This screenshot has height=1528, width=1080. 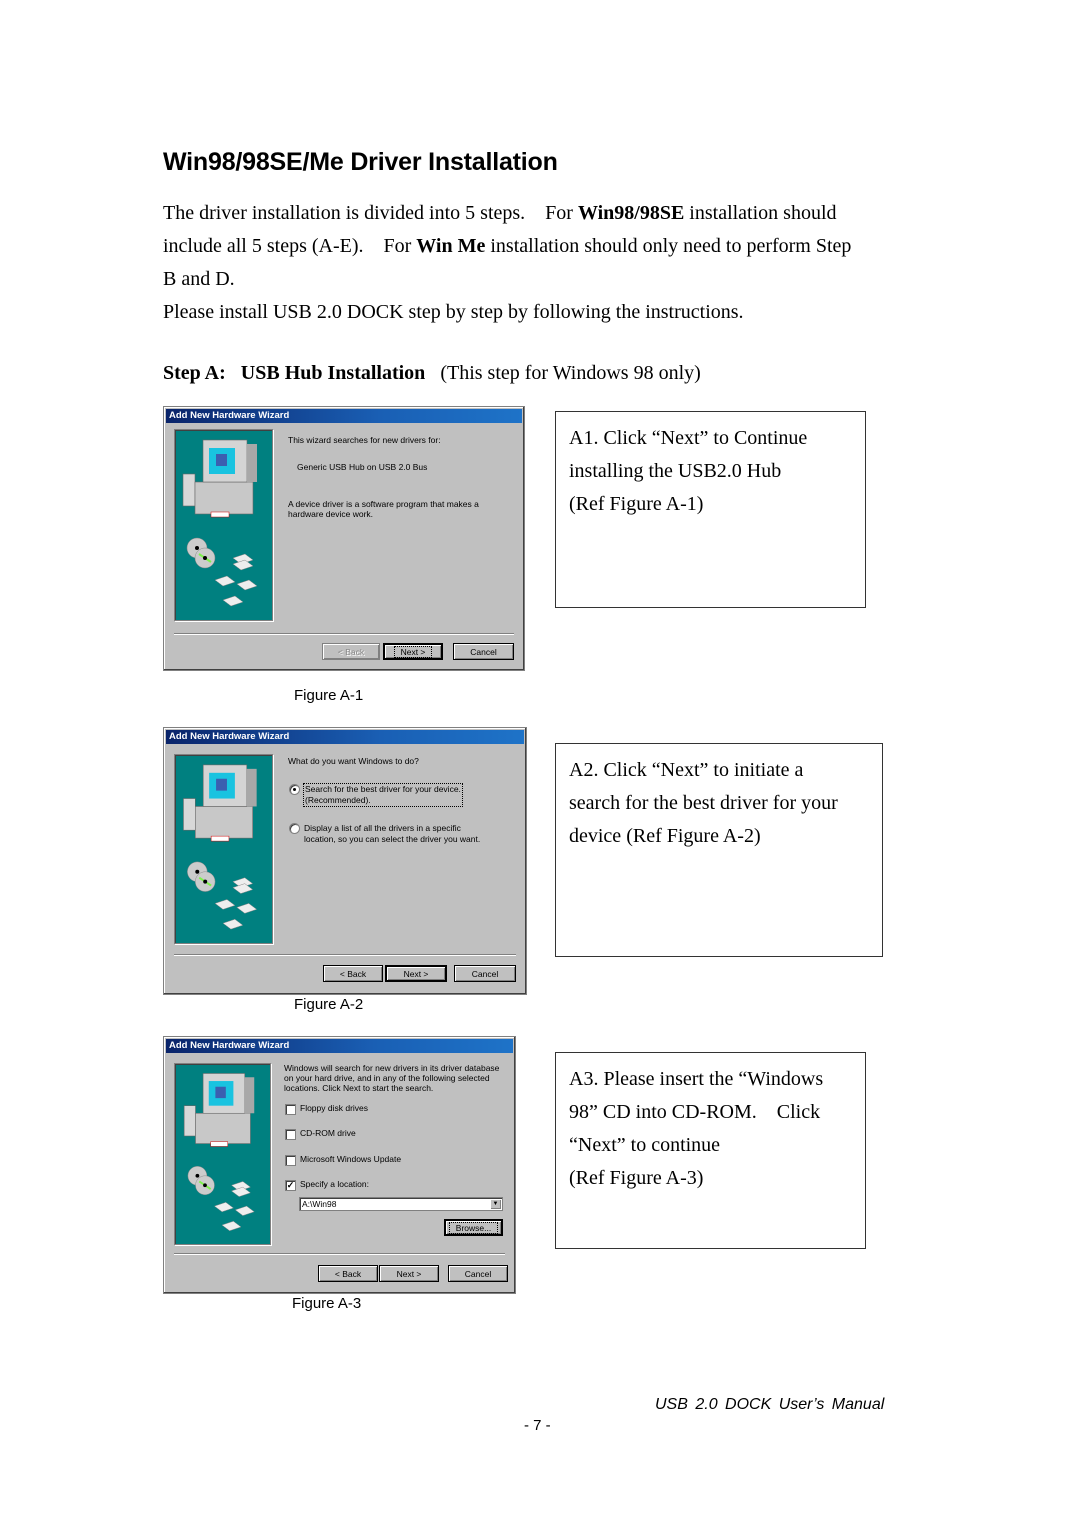 What do you see at coordinates (333, 373) in the screenshot?
I see `step-title: USB Hub Installation` at bounding box center [333, 373].